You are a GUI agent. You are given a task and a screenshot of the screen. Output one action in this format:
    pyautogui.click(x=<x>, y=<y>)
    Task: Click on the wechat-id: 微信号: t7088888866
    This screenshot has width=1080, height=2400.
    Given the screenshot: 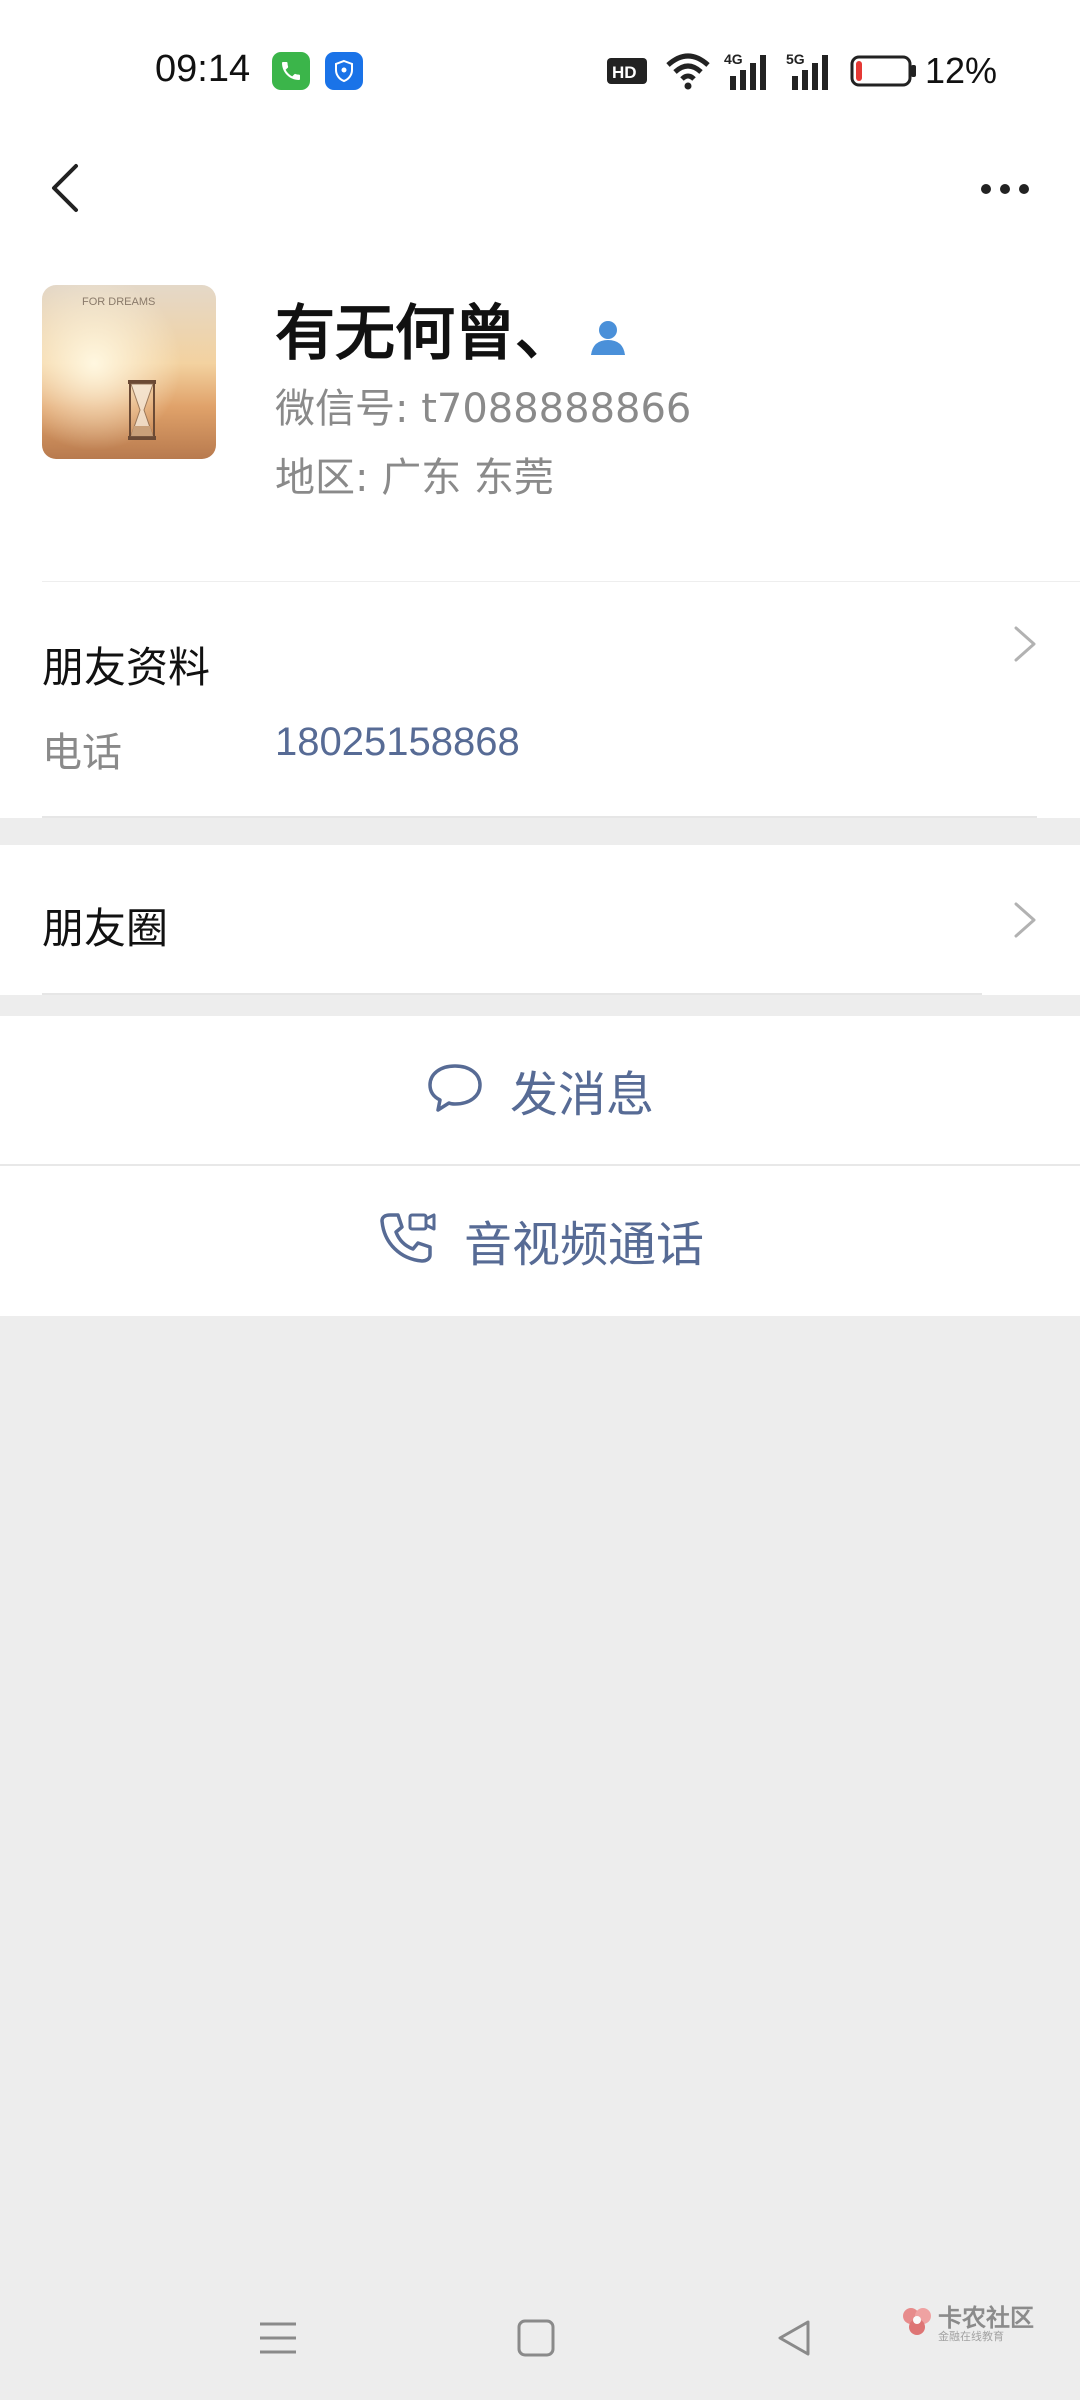 What is the action you would take?
    pyautogui.click(x=483, y=409)
    